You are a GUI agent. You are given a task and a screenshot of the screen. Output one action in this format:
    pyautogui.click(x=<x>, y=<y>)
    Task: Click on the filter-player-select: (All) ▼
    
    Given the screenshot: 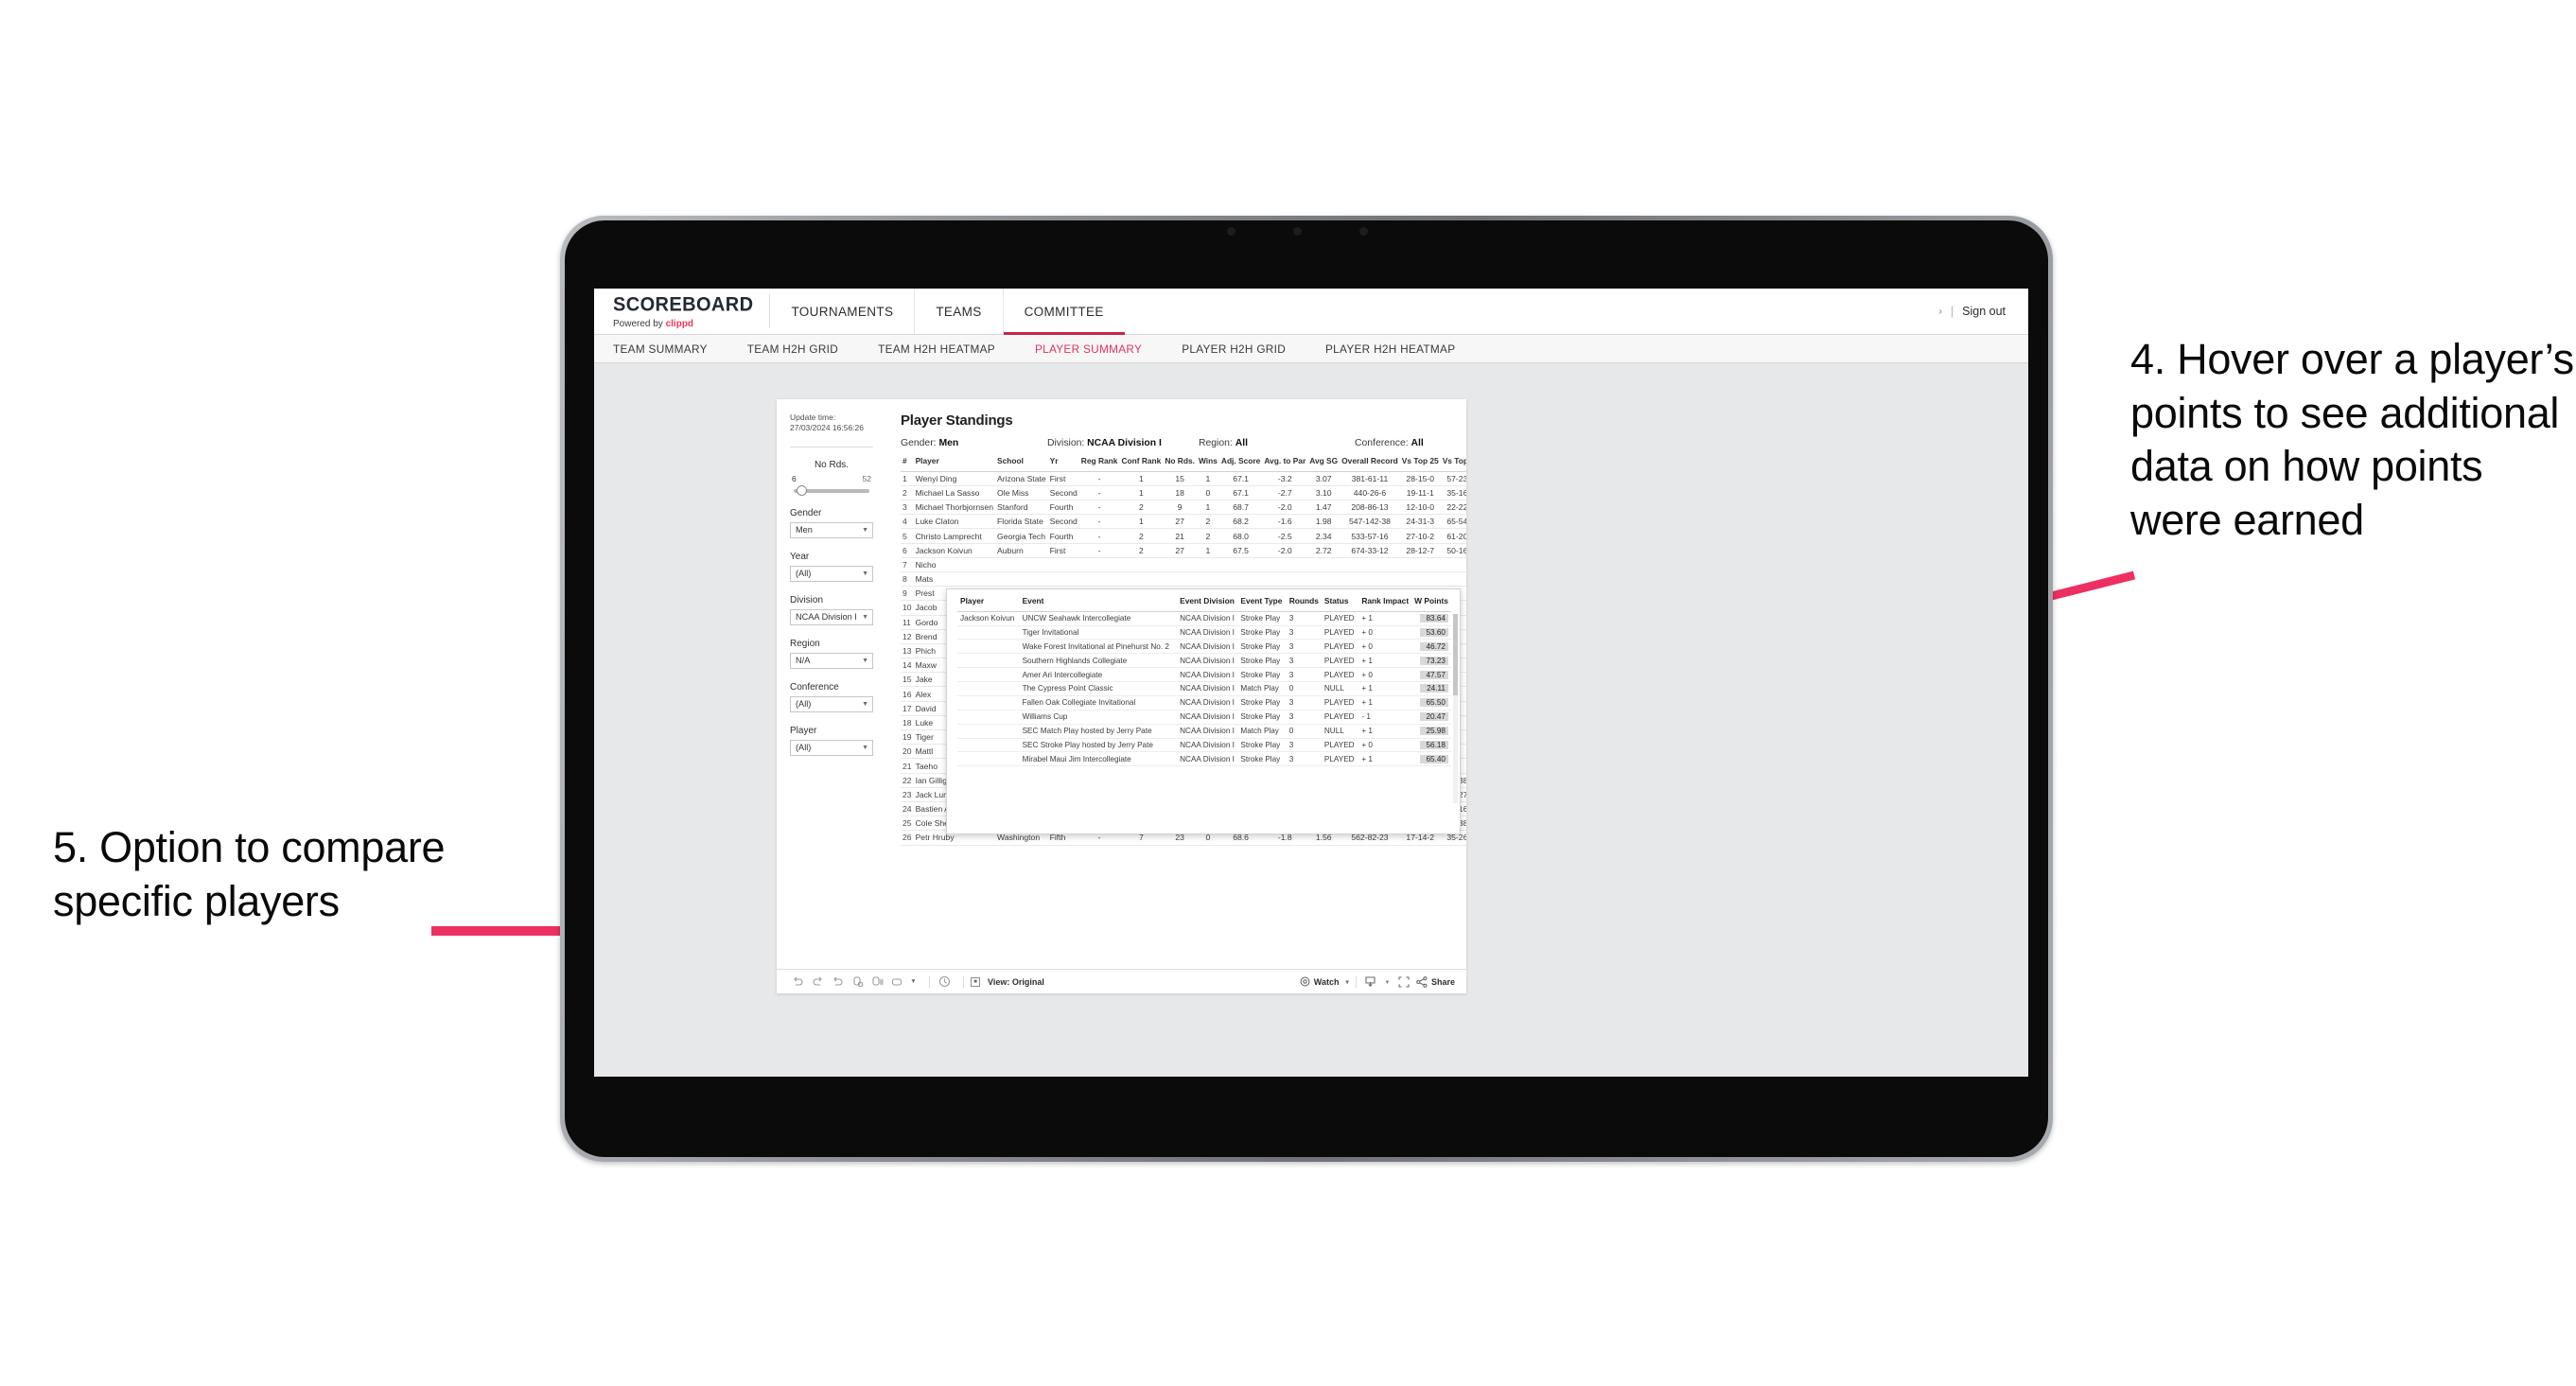 What is the action you would take?
    pyautogui.click(x=832, y=747)
    